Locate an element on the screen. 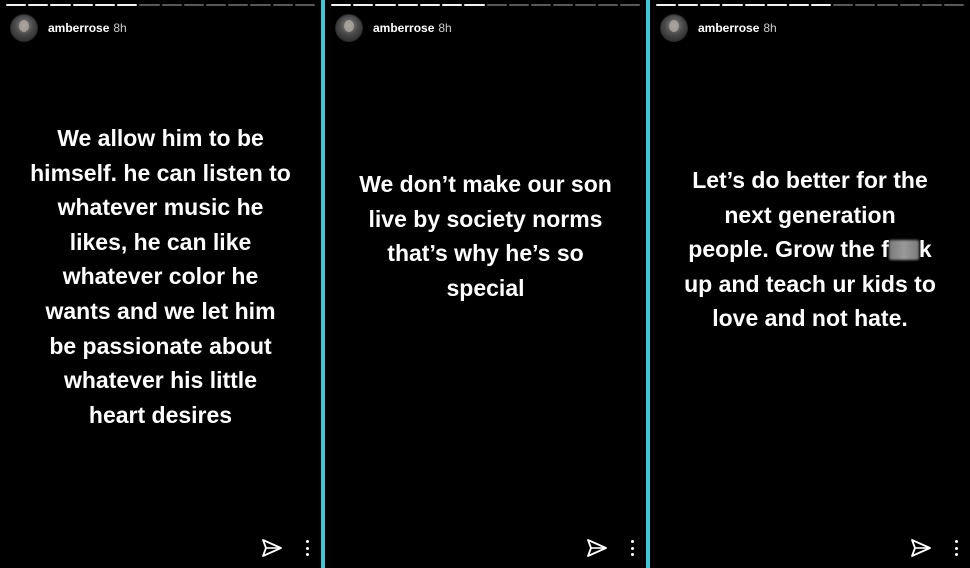  caption-line: likes, he can like is located at coordinates (160, 241).